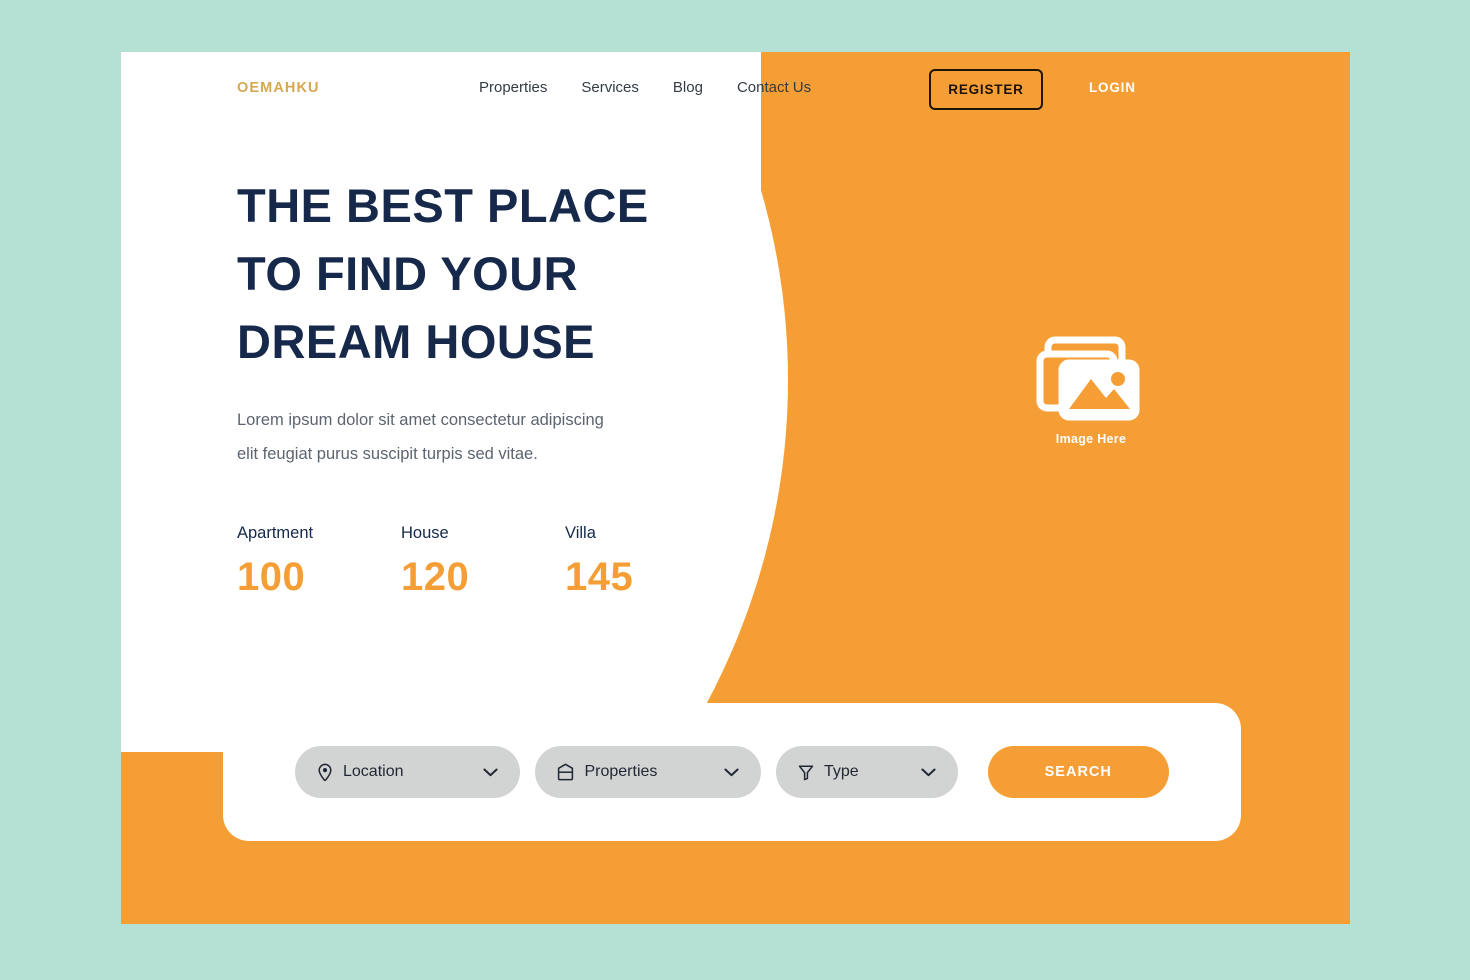 The width and height of the screenshot is (1470, 980). I want to click on stat-value: 100, so click(271, 577).